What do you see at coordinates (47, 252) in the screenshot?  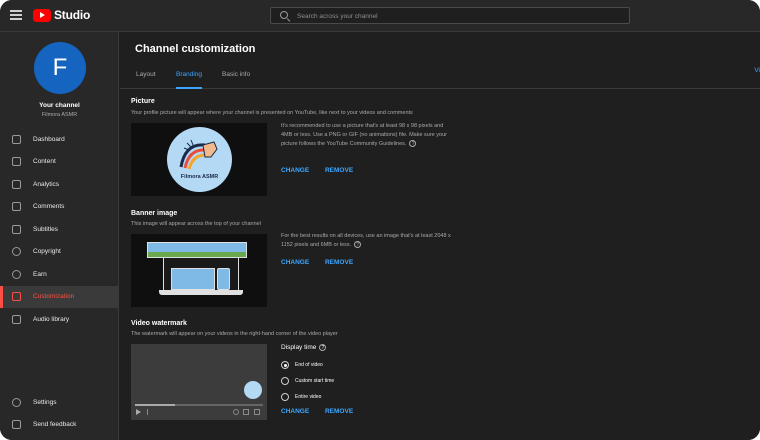 I see `sidebar-item-label: Copyright` at bounding box center [47, 252].